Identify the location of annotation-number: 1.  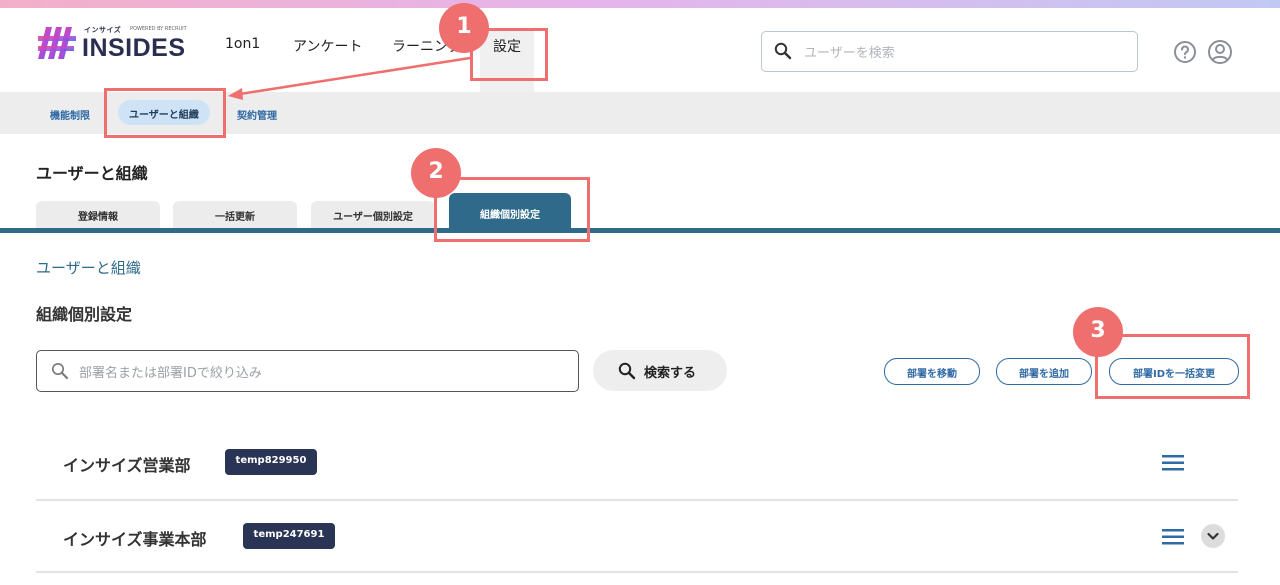
(464, 26).